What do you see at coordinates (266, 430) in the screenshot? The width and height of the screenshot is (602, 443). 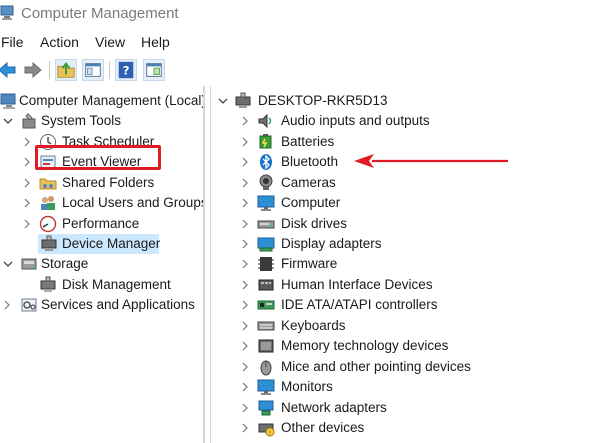 I see `unknown-device-icon: !` at bounding box center [266, 430].